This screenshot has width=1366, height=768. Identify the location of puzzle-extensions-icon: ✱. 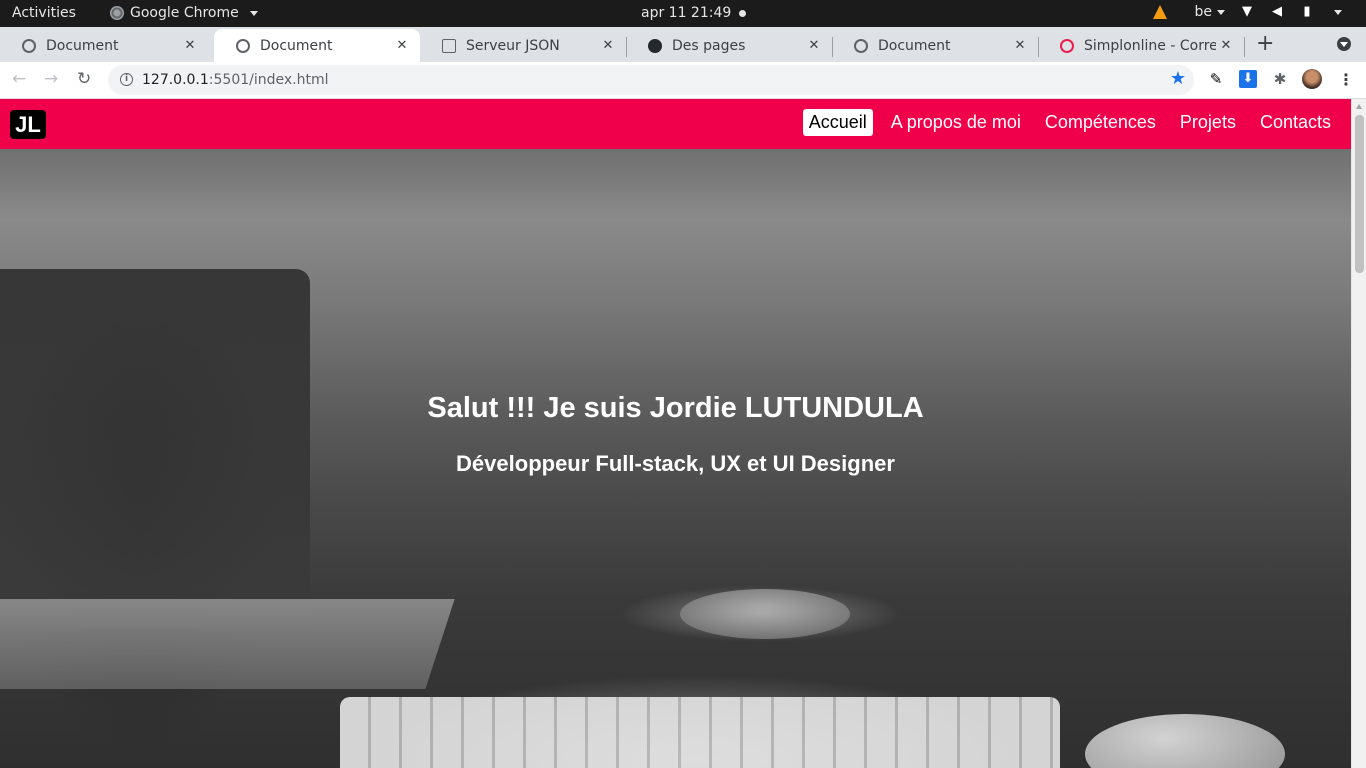
(1280, 79).